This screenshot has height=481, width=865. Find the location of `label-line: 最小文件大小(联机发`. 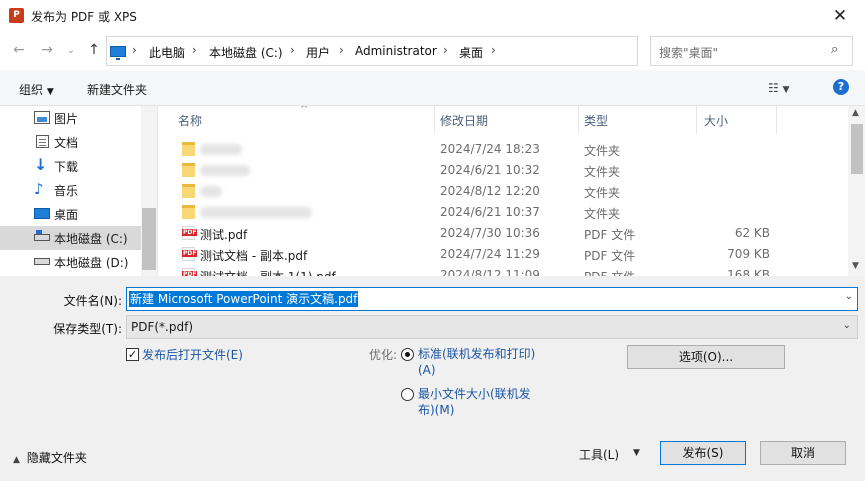

label-line: 最小文件大小(联机发 is located at coordinates (474, 394).